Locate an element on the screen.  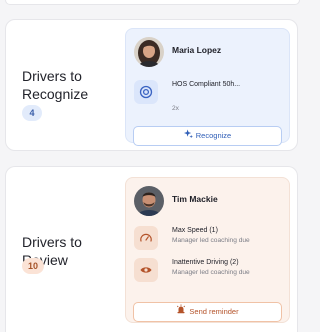
count-badge: 4 is located at coordinates (32, 113).